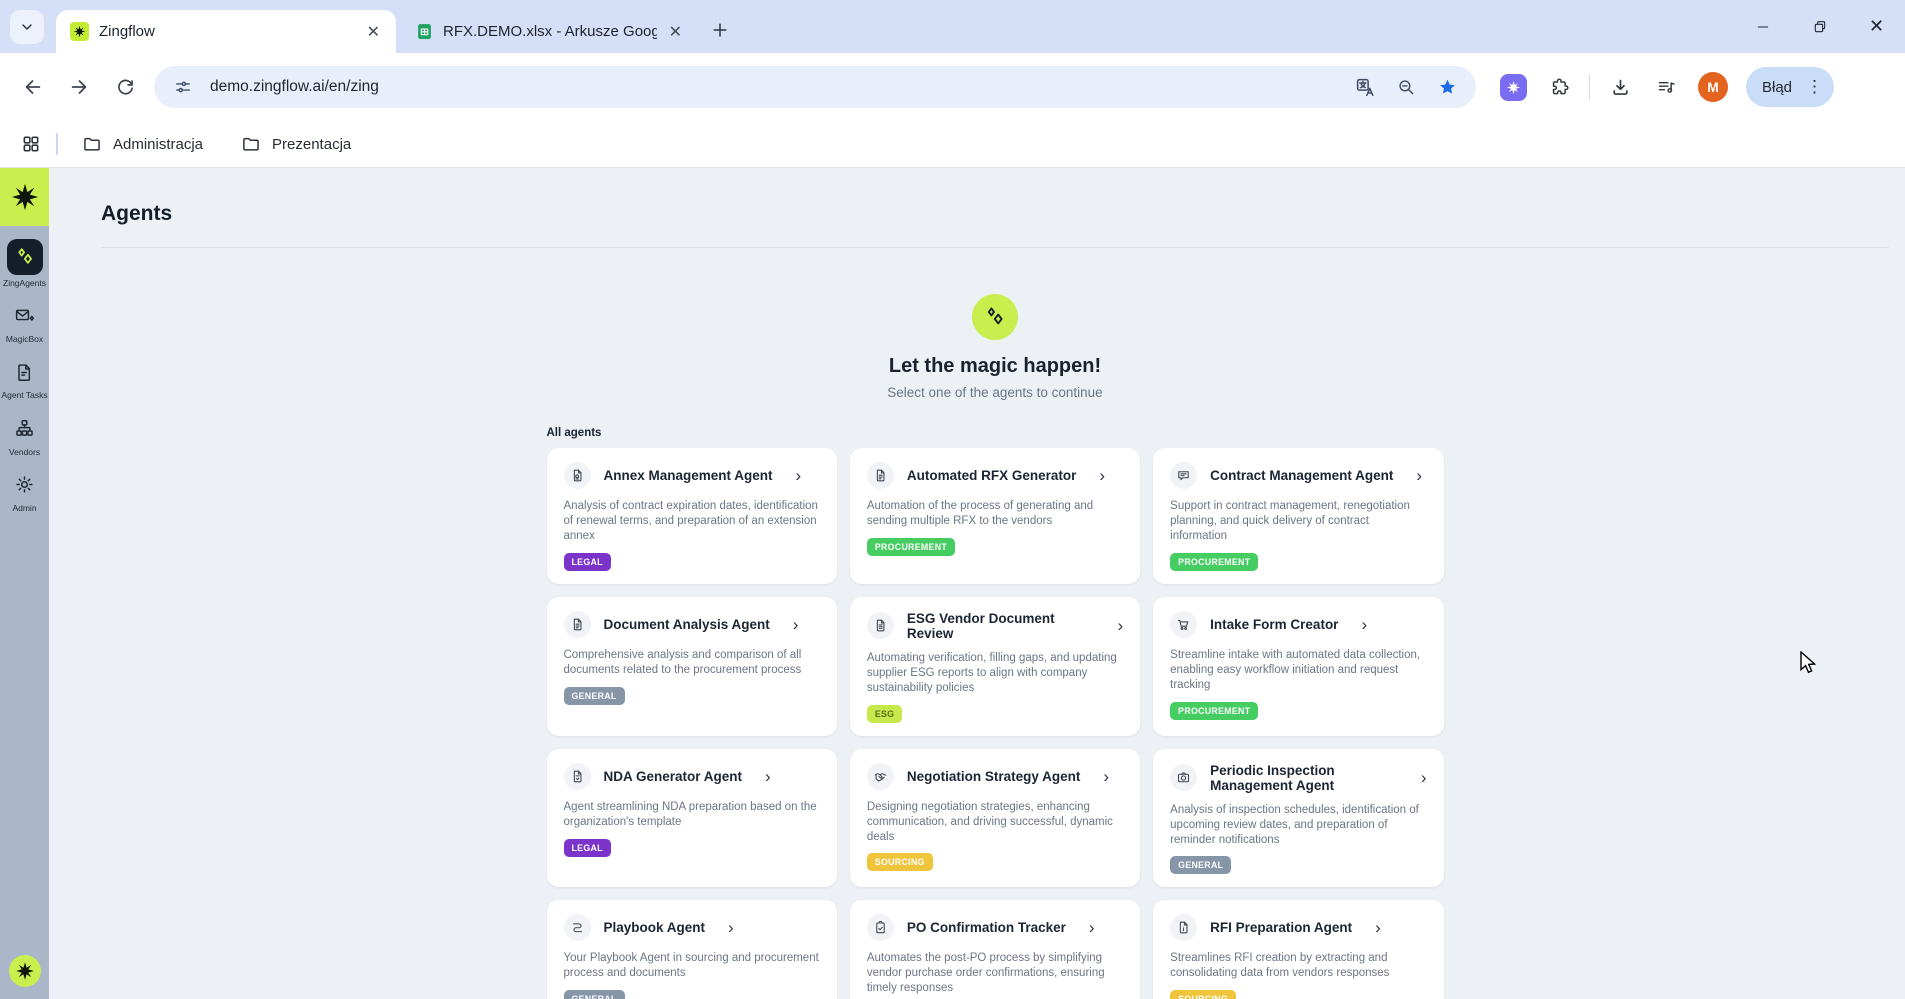 The image size is (1905, 999). What do you see at coordinates (1819, 26) in the screenshot?
I see `restore-button` at bounding box center [1819, 26].